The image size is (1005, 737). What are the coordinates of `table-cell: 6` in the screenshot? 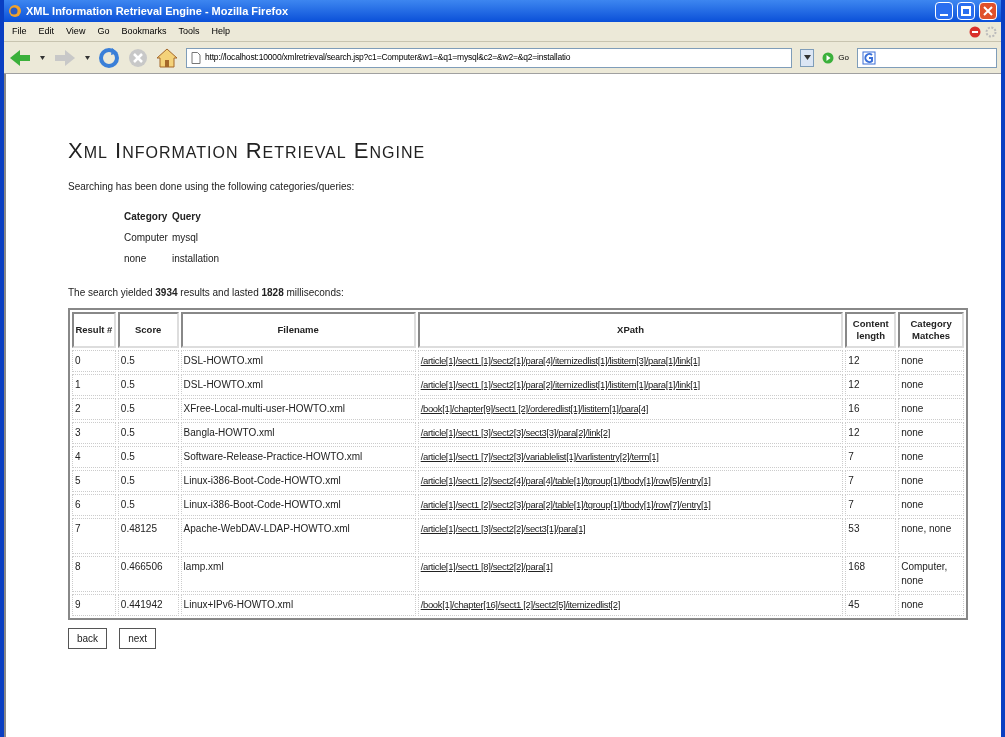 It's located at (94, 505).